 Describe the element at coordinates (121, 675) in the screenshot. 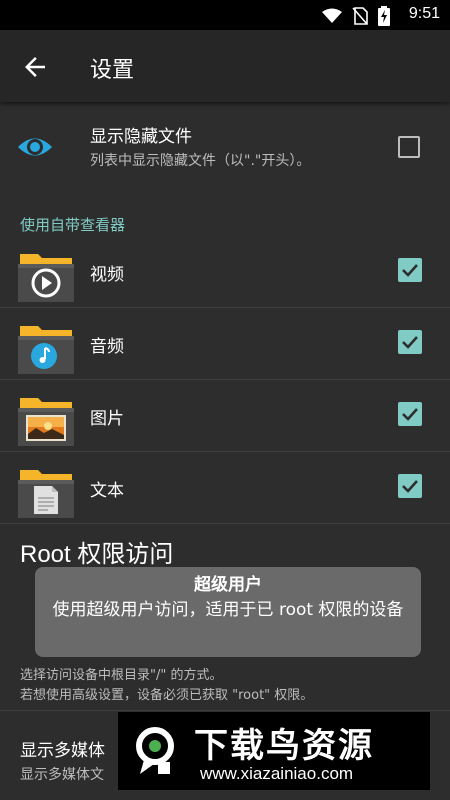

I see `root-access-desc-line1: 选择访问设备中根目录"/" 的方式。` at that location.